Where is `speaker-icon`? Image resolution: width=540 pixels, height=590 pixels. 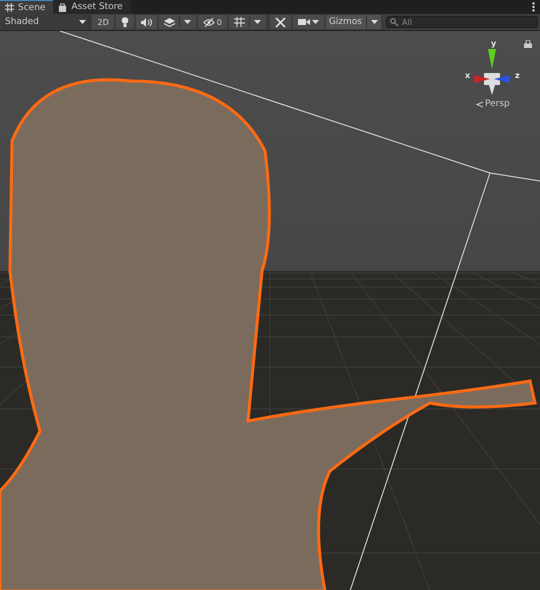
speaker-icon is located at coordinates (146, 22).